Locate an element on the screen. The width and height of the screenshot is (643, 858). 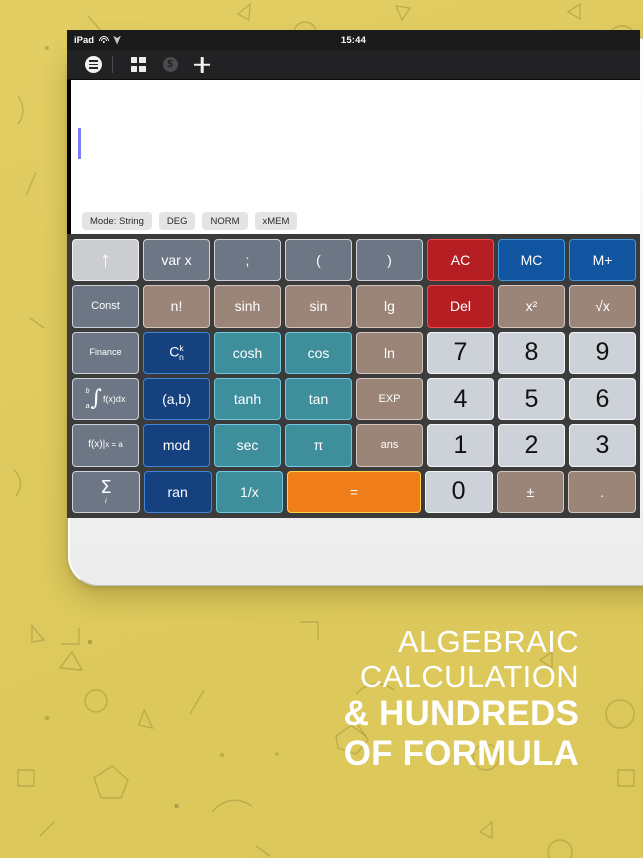
key-label: Finance is located at coordinates (105, 352).